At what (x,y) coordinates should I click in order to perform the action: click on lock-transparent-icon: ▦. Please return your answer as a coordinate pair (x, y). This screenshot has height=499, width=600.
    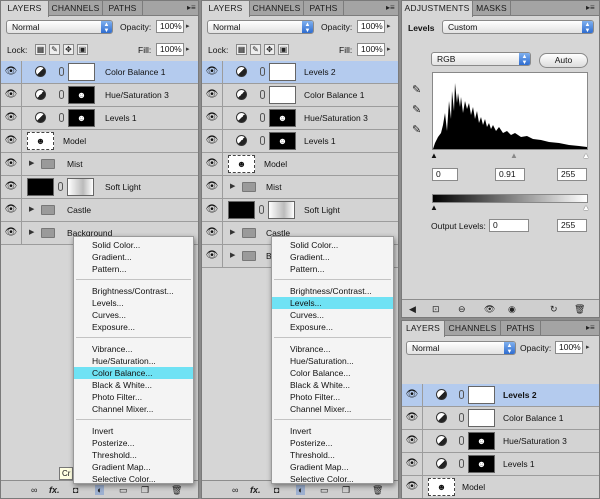
    Looking at the image, I should click on (40, 49).